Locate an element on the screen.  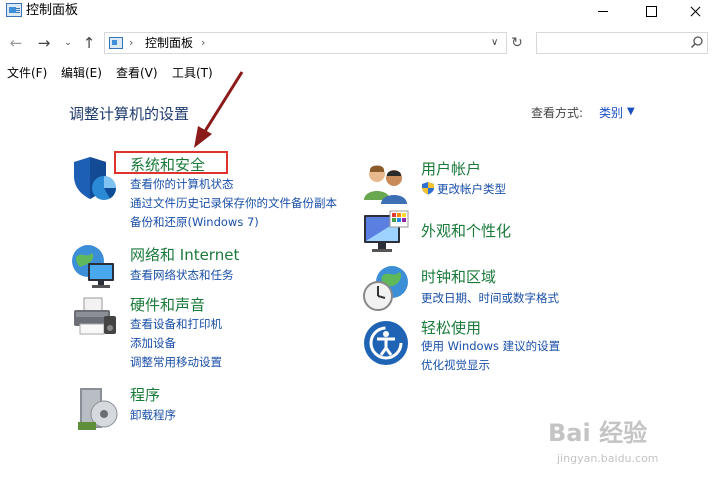
link-add-device: 添加设备 is located at coordinates (153, 343).